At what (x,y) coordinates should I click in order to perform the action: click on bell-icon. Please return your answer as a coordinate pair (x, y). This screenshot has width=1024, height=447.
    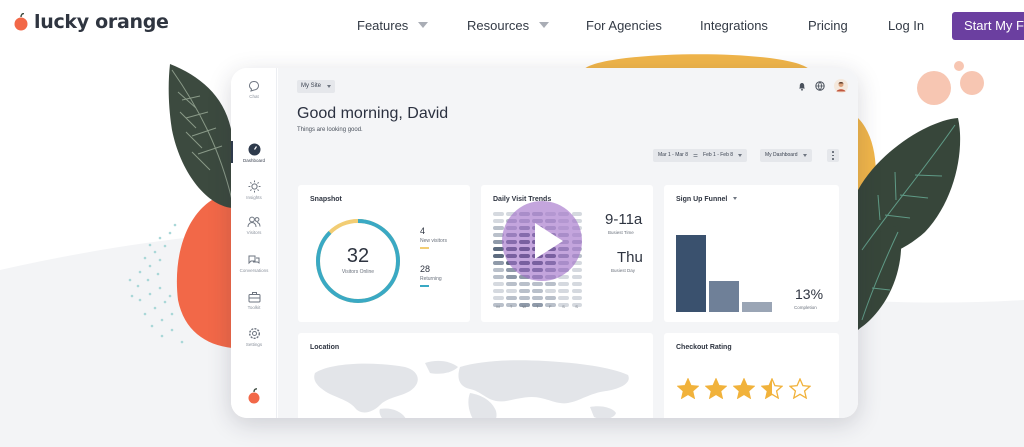
    Looking at the image, I should click on (802, 86).